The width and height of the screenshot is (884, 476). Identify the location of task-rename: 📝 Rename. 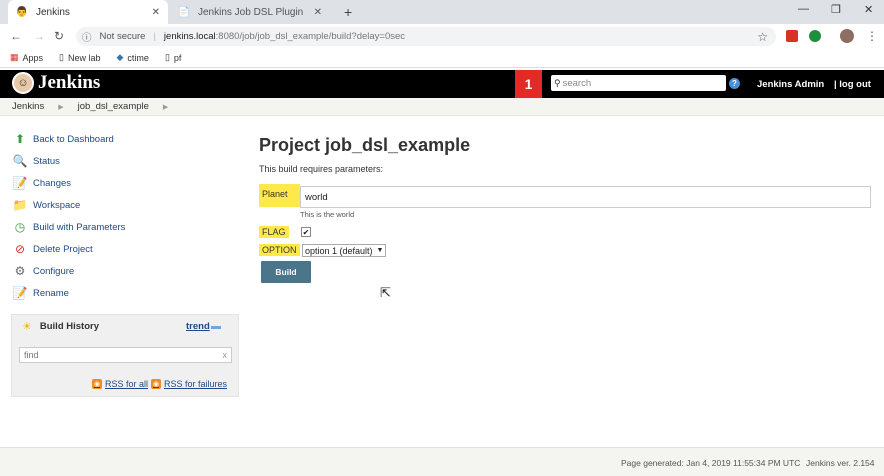
(127, 293).